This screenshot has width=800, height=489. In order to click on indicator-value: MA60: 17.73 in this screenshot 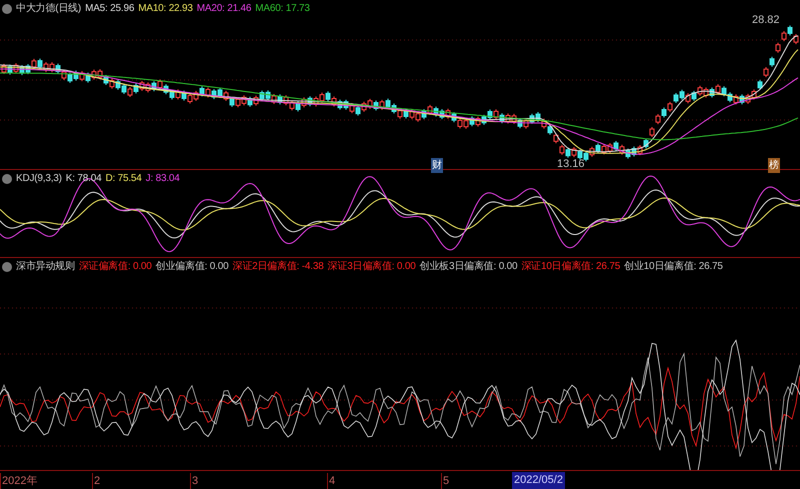, I will do `click(282, 9)`.